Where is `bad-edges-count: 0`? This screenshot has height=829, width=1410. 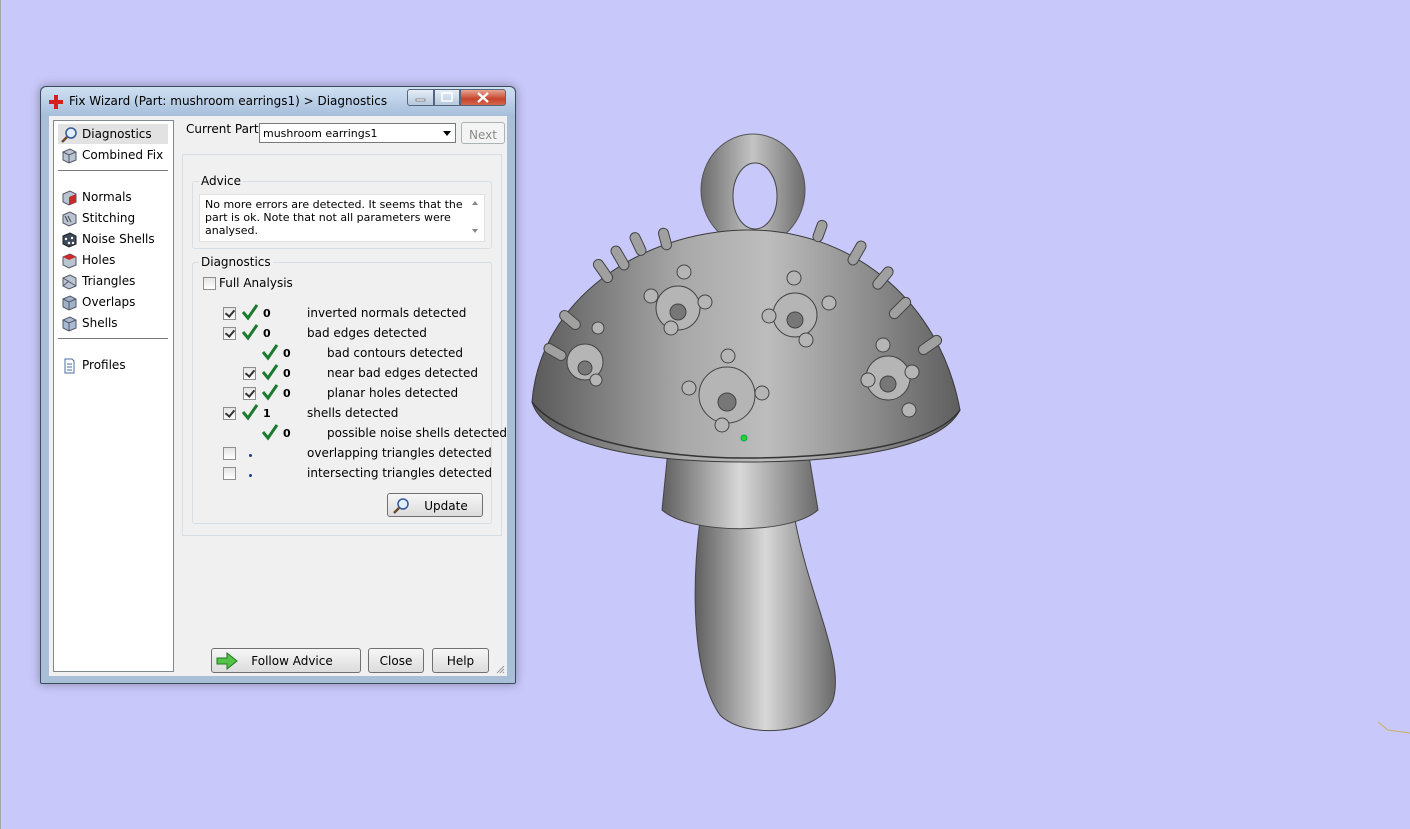 bad-edges-count: 0 is located at coordinates (267, 333).